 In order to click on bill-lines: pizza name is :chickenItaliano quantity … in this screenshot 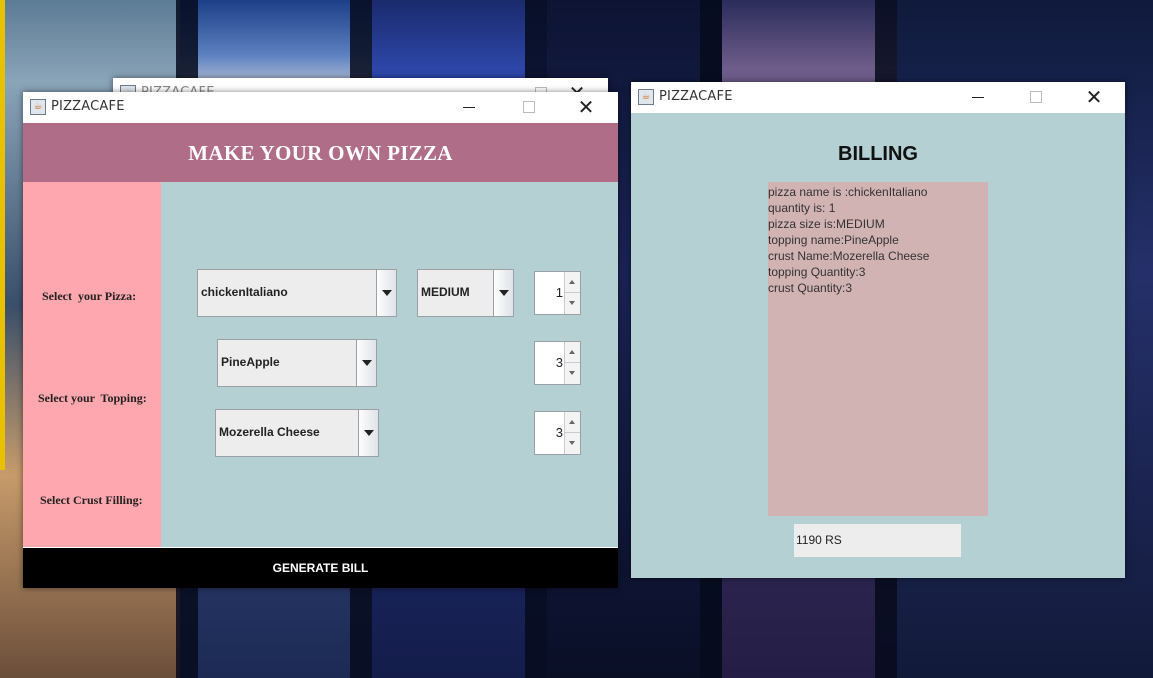, I will do `click(848, 240)`.